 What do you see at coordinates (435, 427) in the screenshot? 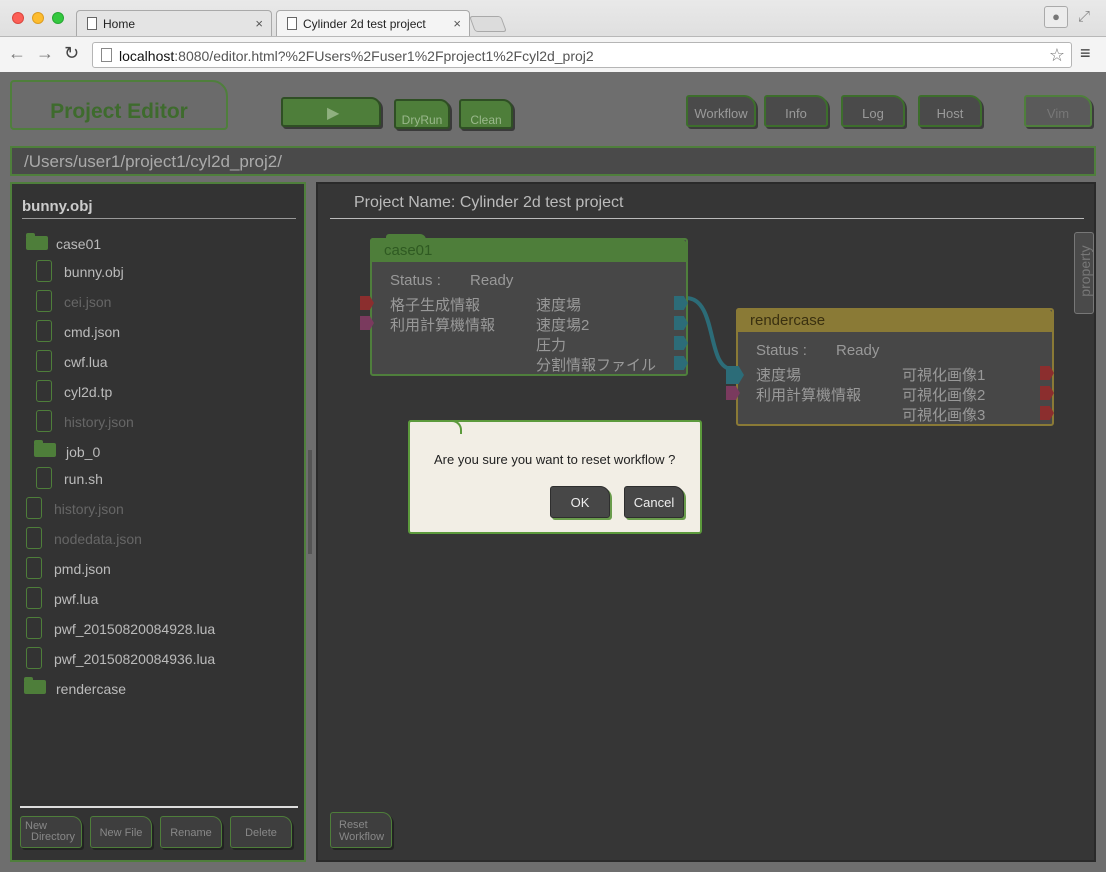
I see `dialog-tab` at bounding box center [435, 427].